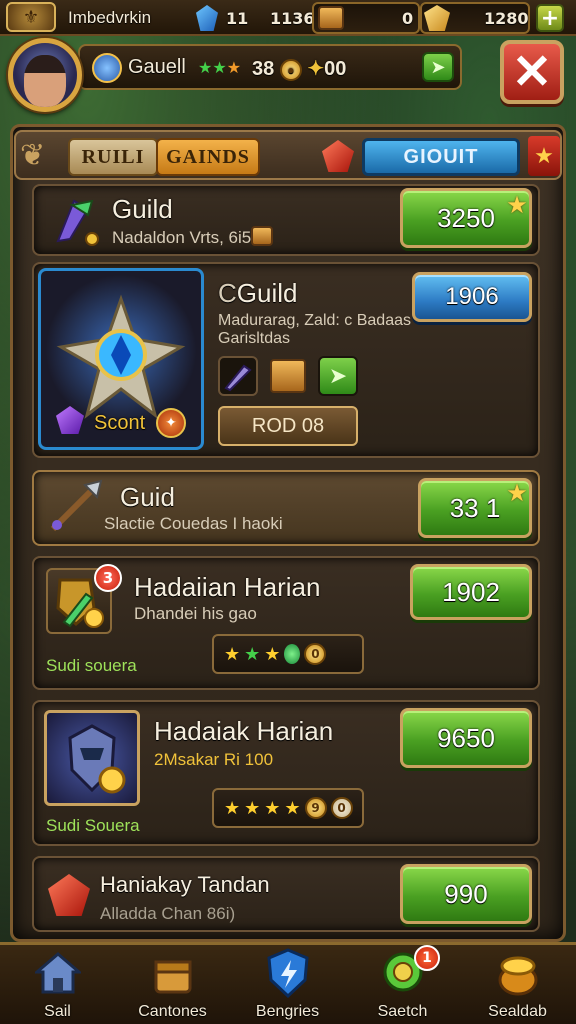 This screenshot has height=1024, width=576. I want to click on list-item: Guid Slactie Couedas I haoki 33 1 ★, so click(286, 508).